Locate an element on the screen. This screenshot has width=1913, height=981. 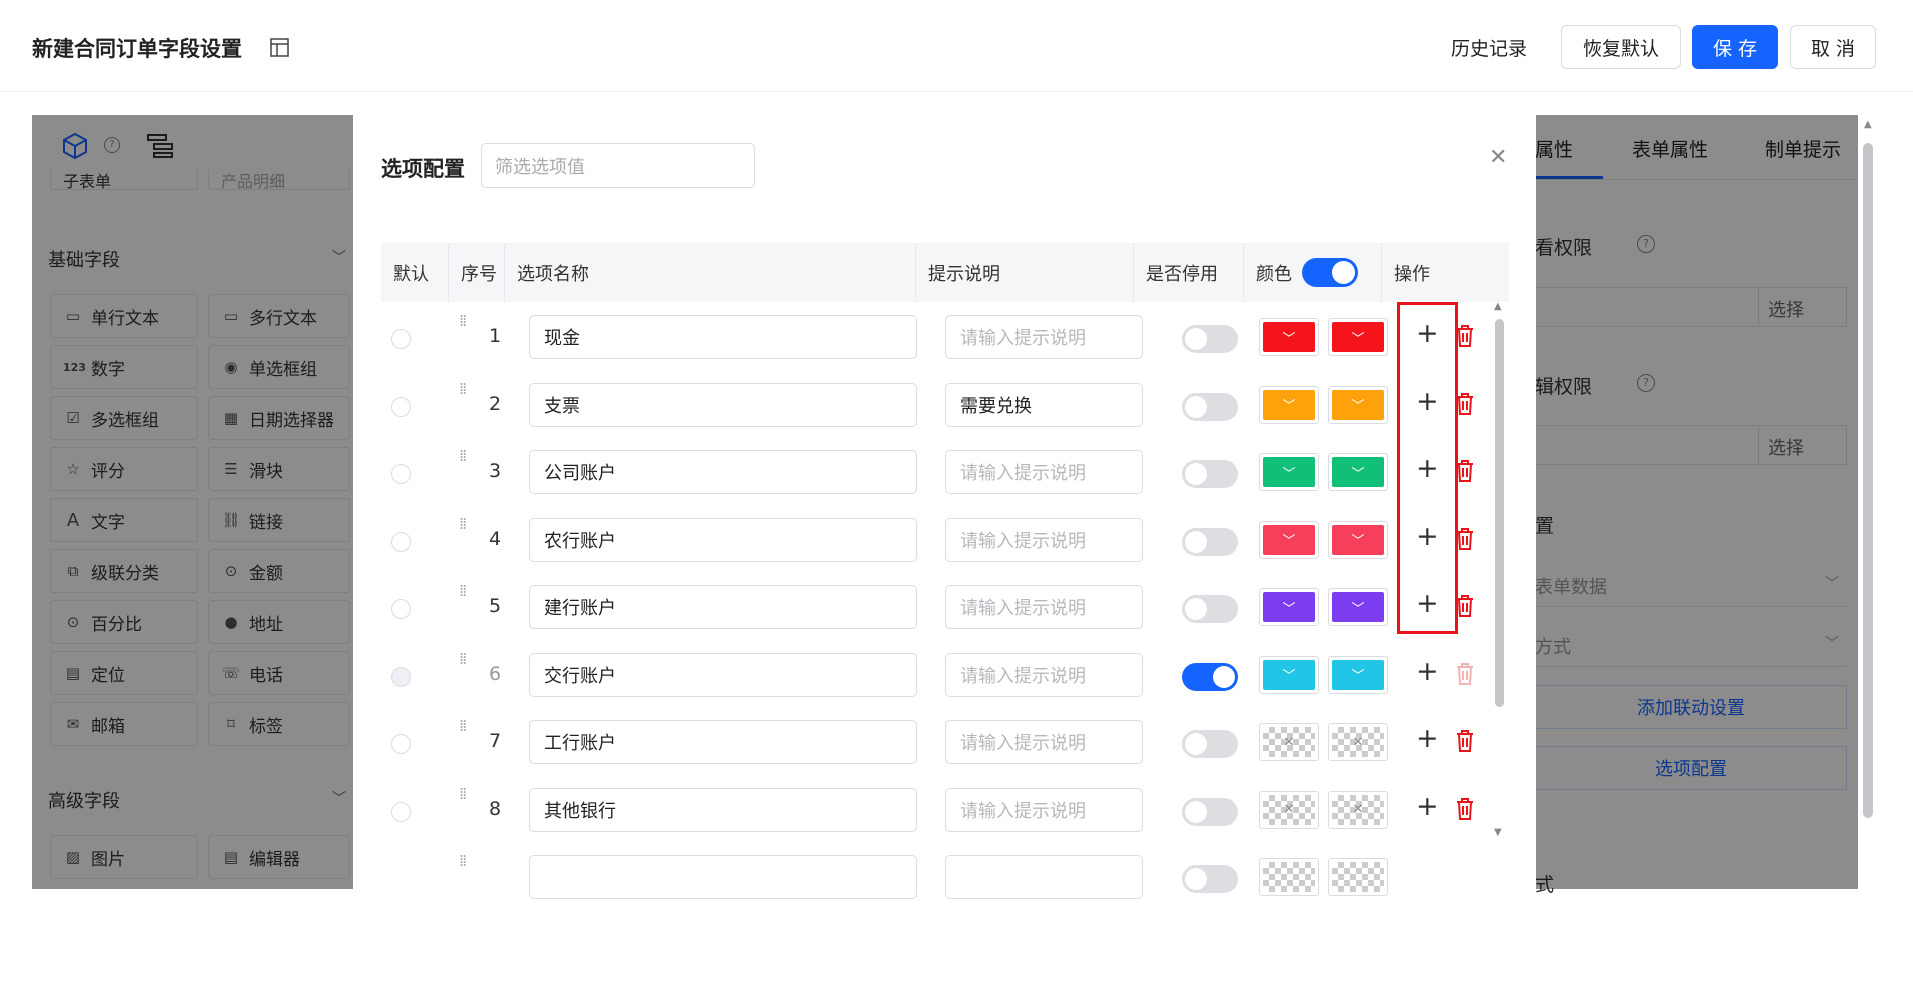
table-scrollbar: ▲ ▼ is located at coordinates (1500, 573).